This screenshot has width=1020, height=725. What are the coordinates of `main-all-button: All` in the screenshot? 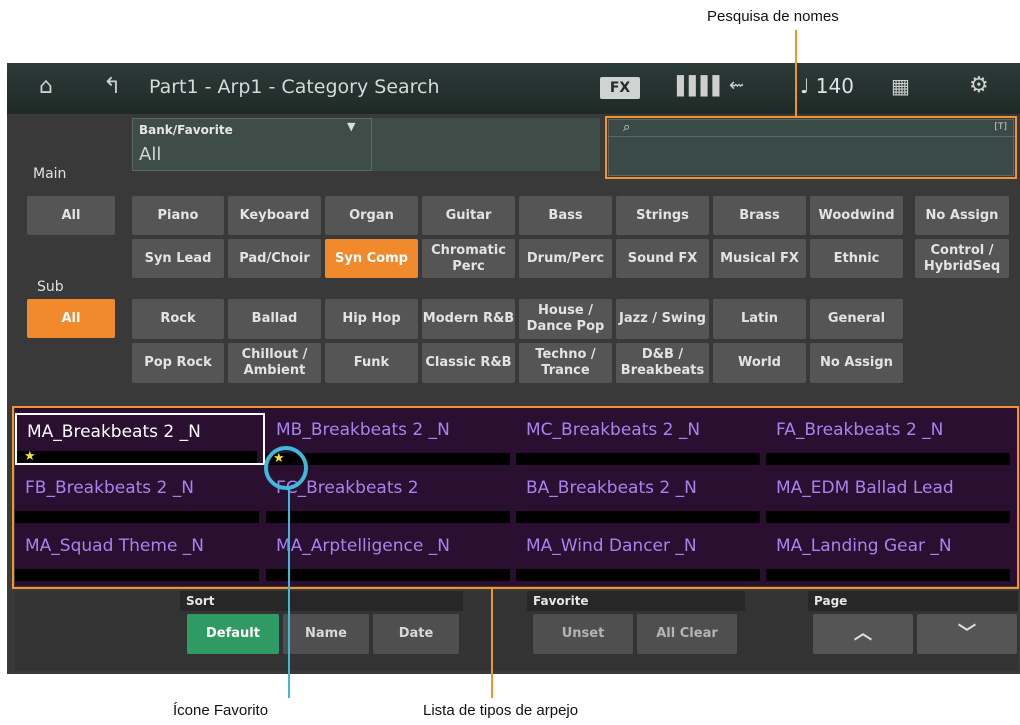 It's located at (71, 215).